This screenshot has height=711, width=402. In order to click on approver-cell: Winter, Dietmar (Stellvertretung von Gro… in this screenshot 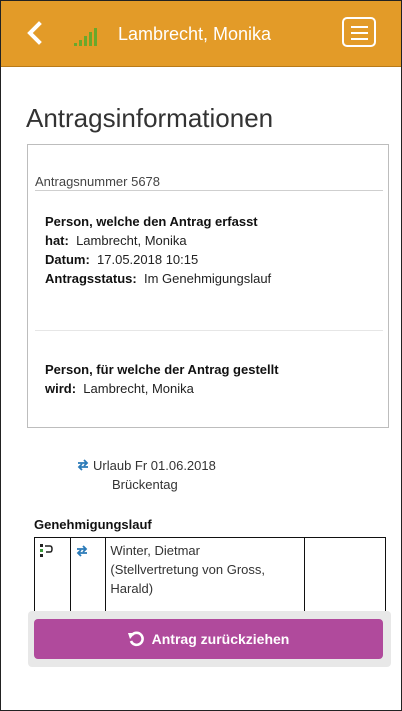, I will do `click(205, 577)`.